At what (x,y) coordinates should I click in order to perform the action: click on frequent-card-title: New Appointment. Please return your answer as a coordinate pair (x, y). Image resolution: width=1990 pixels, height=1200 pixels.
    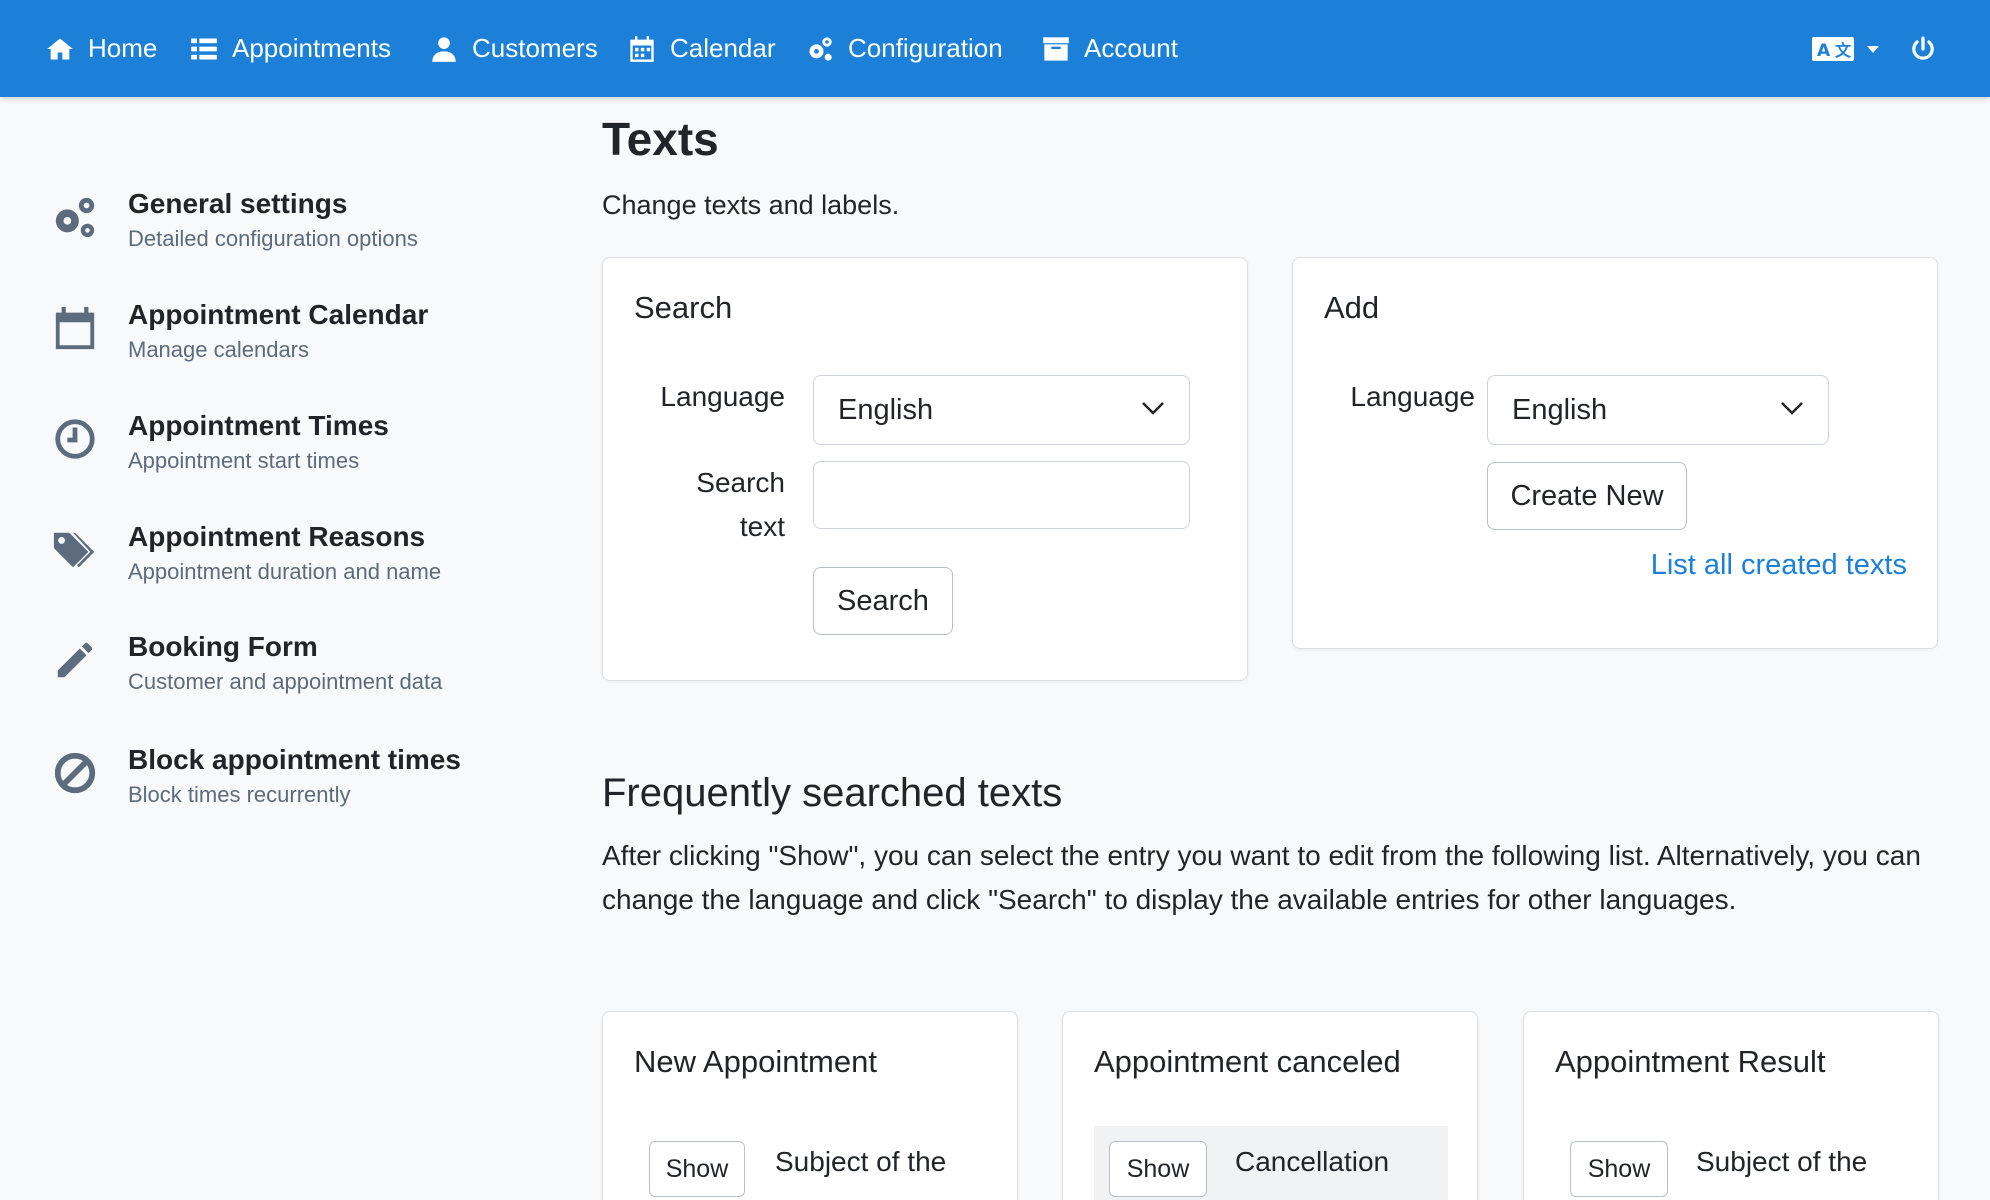
    Looking at the image, I should click on (755, 1061).